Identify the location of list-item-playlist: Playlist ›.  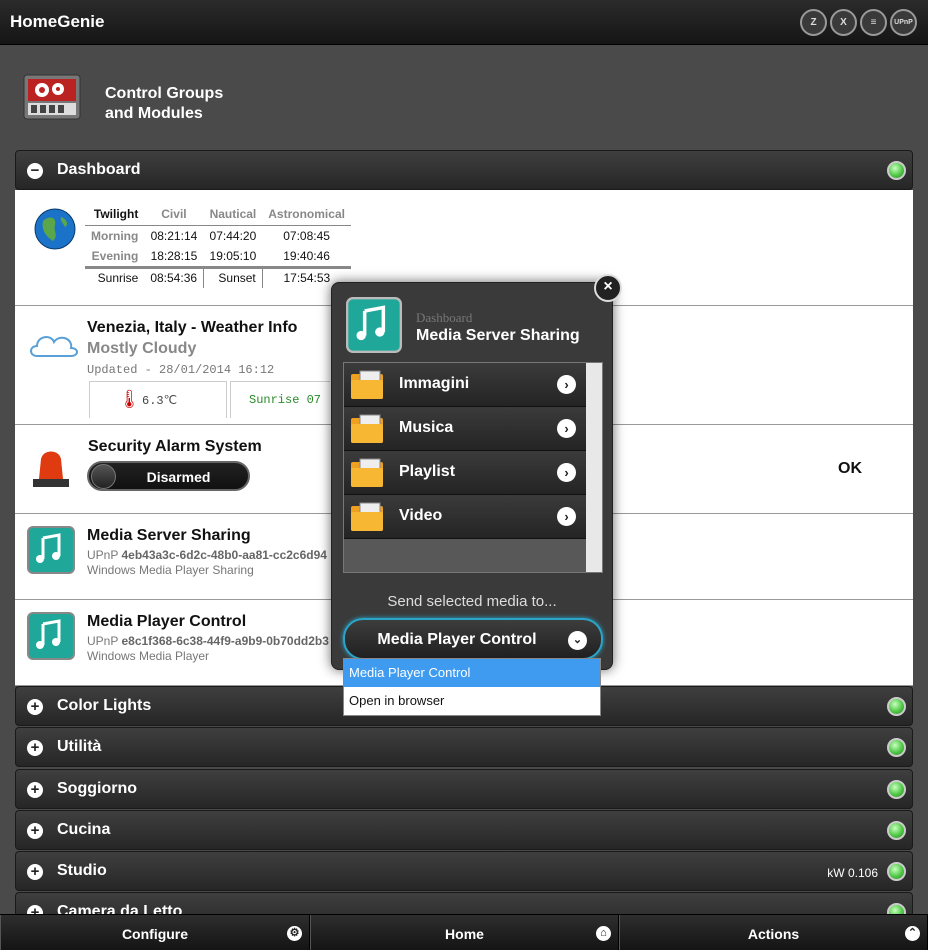
(465, 473).